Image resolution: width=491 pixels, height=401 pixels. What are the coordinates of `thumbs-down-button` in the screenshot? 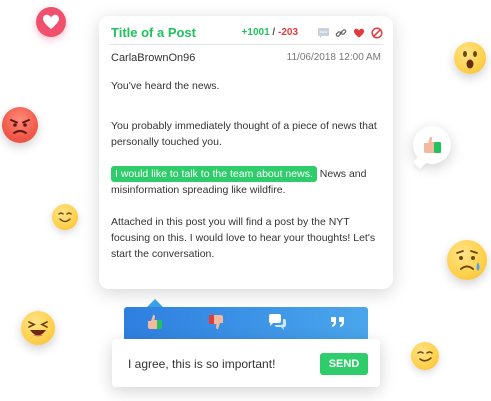 It's located at (216, 324).